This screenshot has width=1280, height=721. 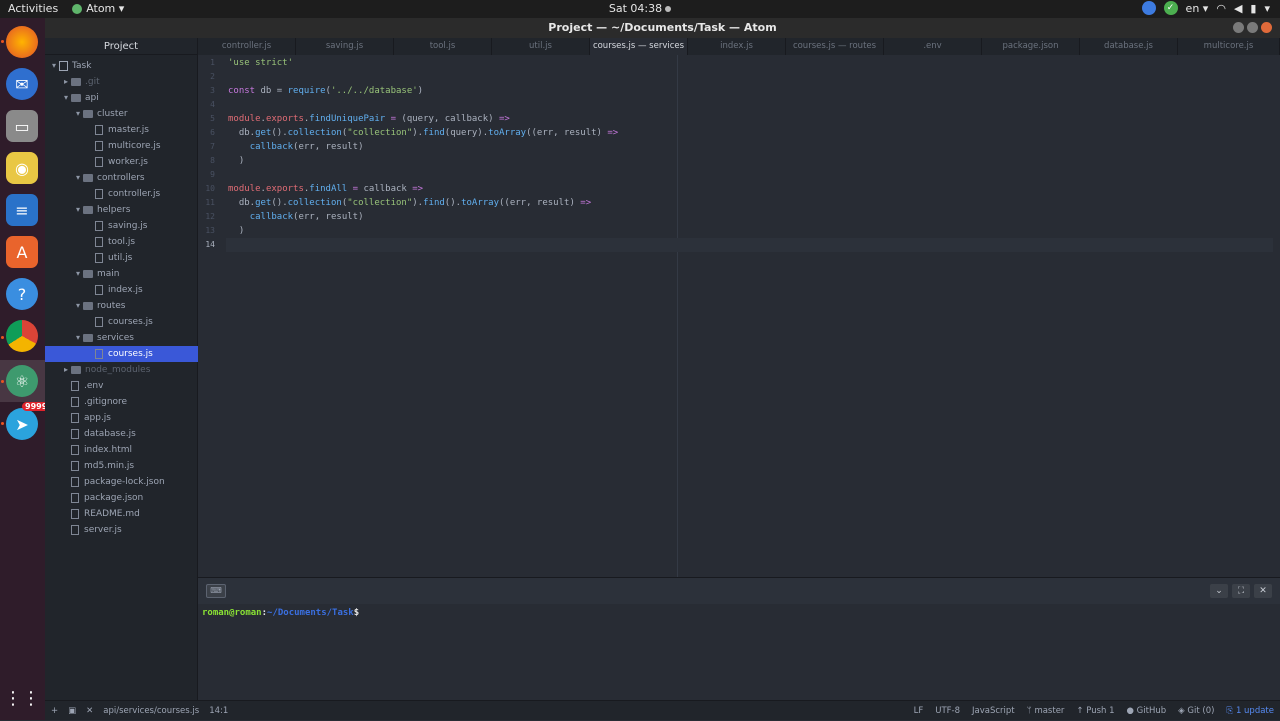 What do you see at coordinates (1170, 8) in the screenshot?
I see `check-icon: ✓` at bounding box center [1170, 8].